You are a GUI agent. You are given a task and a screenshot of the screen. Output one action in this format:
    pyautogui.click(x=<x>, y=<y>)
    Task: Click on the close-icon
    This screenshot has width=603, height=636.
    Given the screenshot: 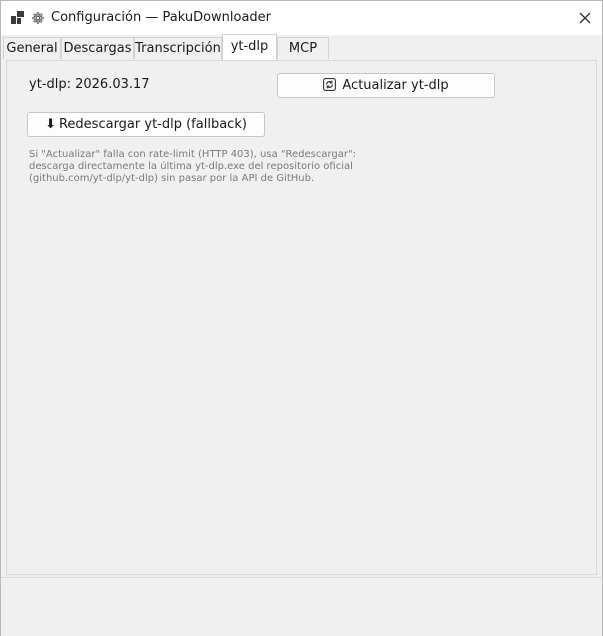 What is the action you would take?
    pyautogui.click(x=585, y=18)
    